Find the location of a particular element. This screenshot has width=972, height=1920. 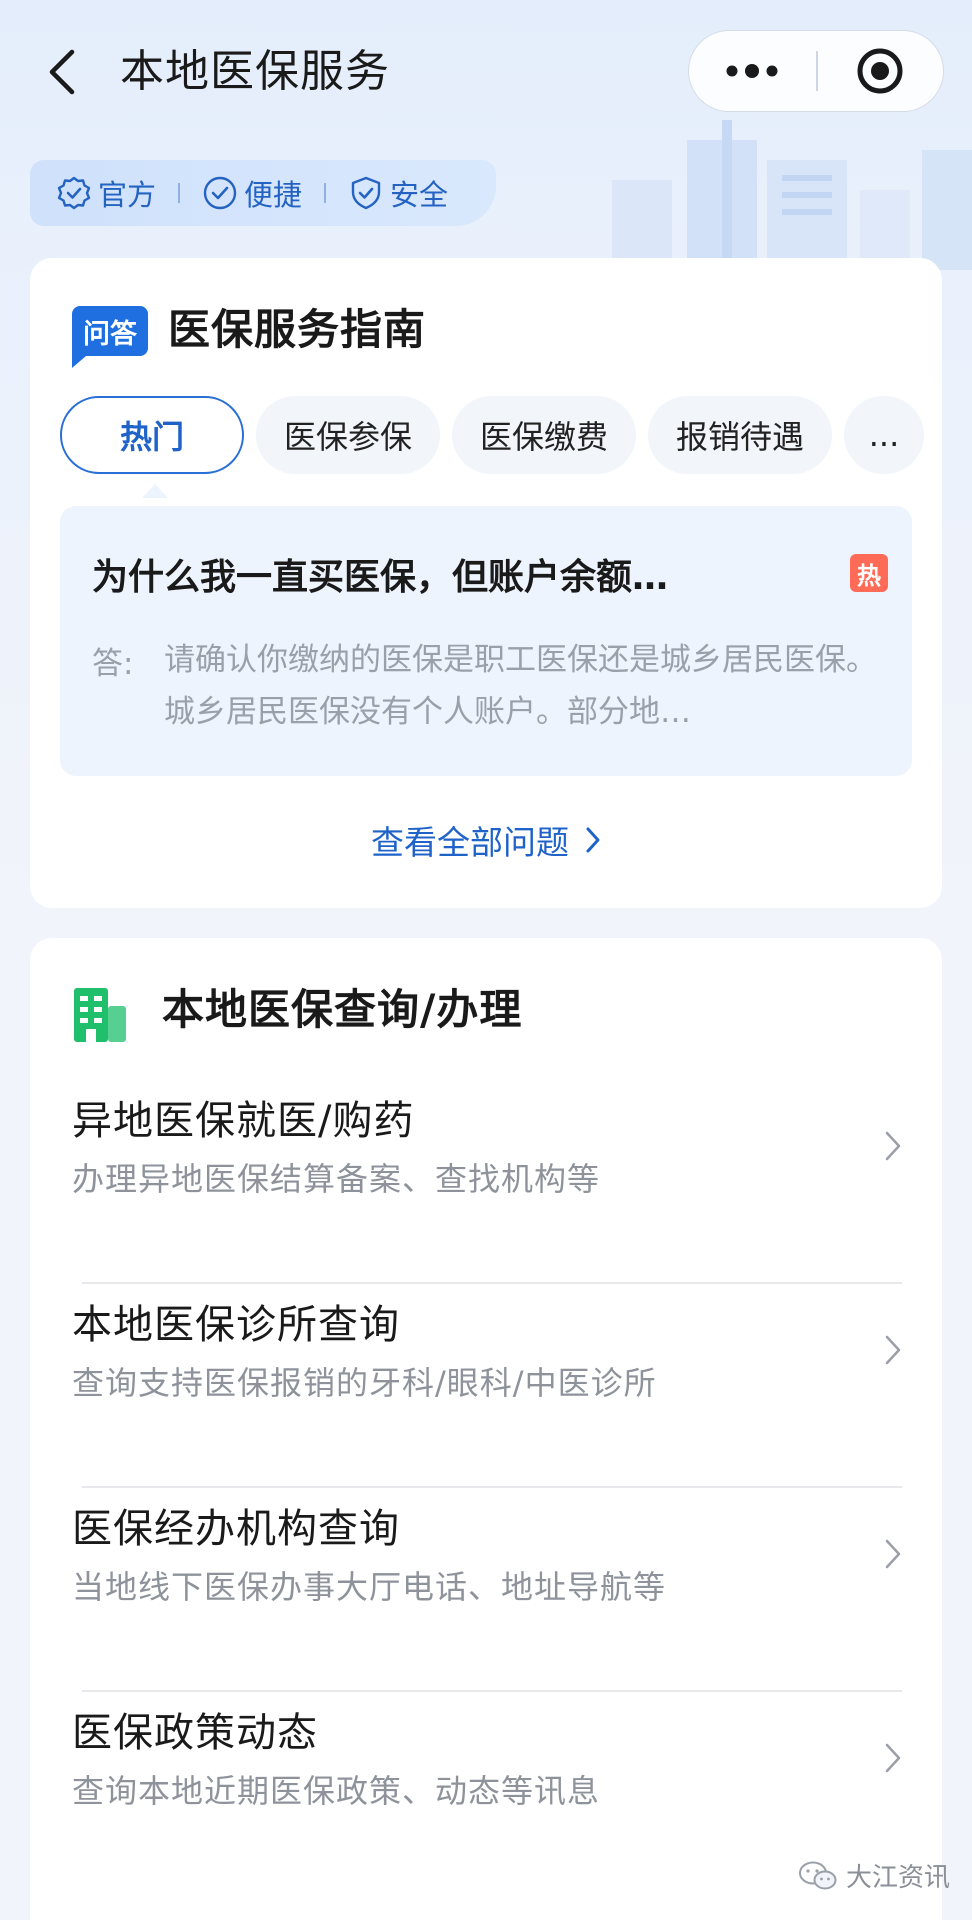

hot-badge: 热 is located at coordinates (869, 573).